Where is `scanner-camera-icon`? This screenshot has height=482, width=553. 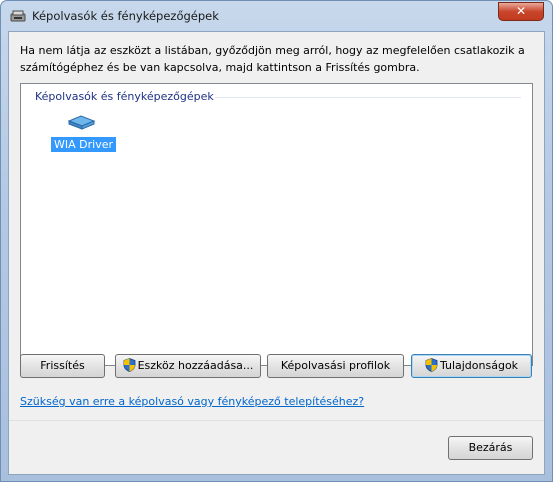
scanner-camera-icon is located at coordinates (18, 16).